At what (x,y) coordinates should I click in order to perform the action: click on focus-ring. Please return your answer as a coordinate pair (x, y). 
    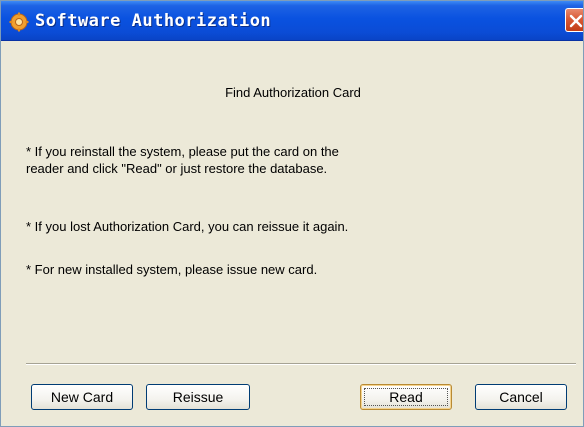
    Looking at the image, I should click on (406, 397).